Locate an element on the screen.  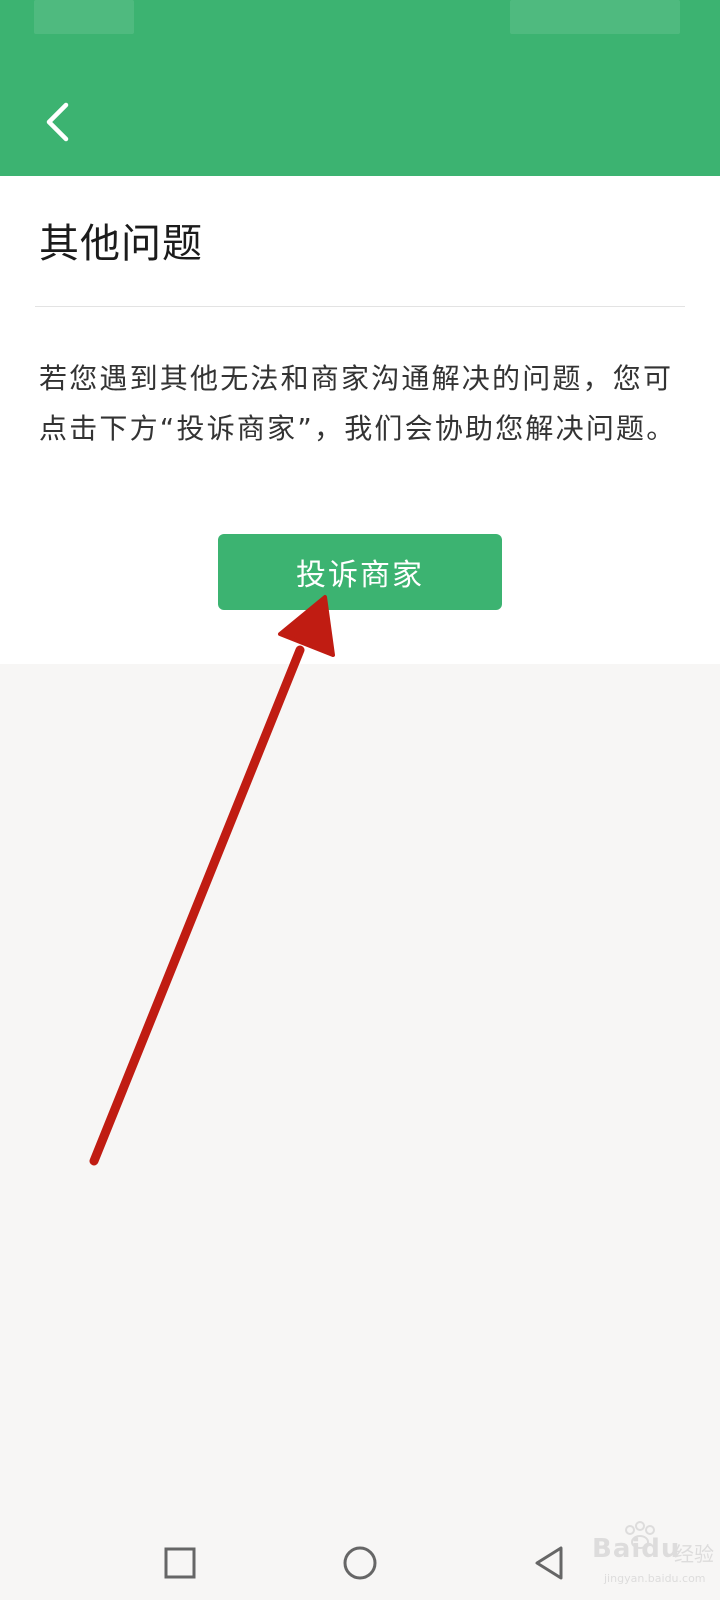
watermark-text: 经验 is located at coordinates (694, 1554).